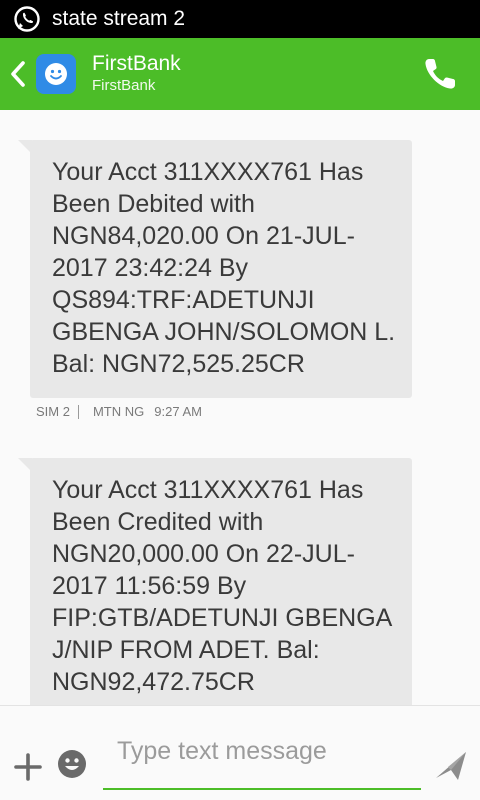  Describe the element at coordinates (136, 63) in the screenshot. I see `contact-name: FirstBank` at that location.